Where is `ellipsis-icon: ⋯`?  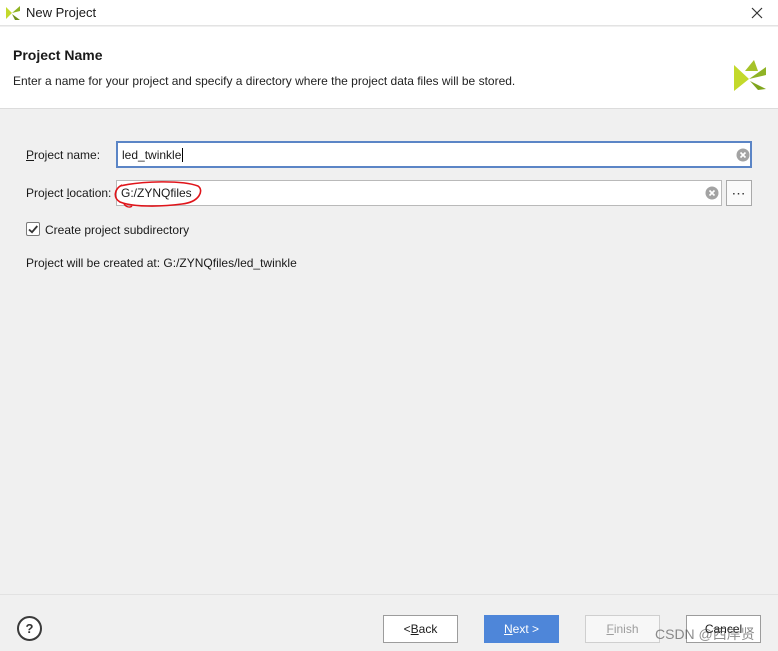 ellipsis-icon: ⋯ is located at coordinates (739, 192).